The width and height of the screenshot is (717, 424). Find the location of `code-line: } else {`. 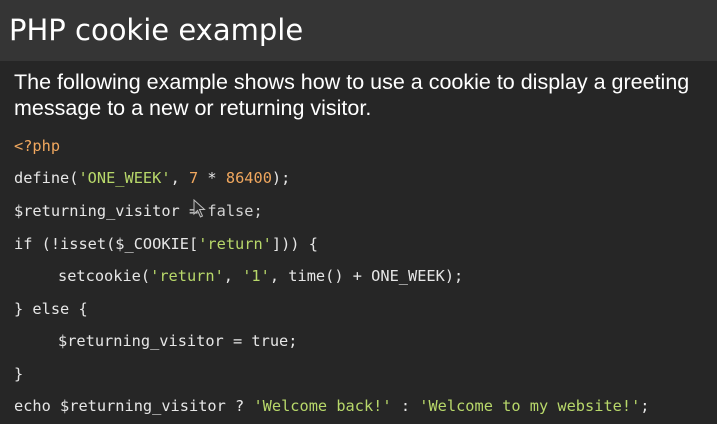

code-line: } else { is located at coordinates (51, 309).